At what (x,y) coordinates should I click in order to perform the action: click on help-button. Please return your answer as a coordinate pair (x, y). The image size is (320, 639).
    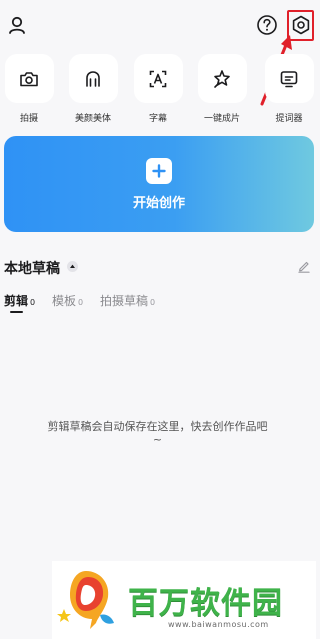
    Looking at the image, I should click on (267, 25).